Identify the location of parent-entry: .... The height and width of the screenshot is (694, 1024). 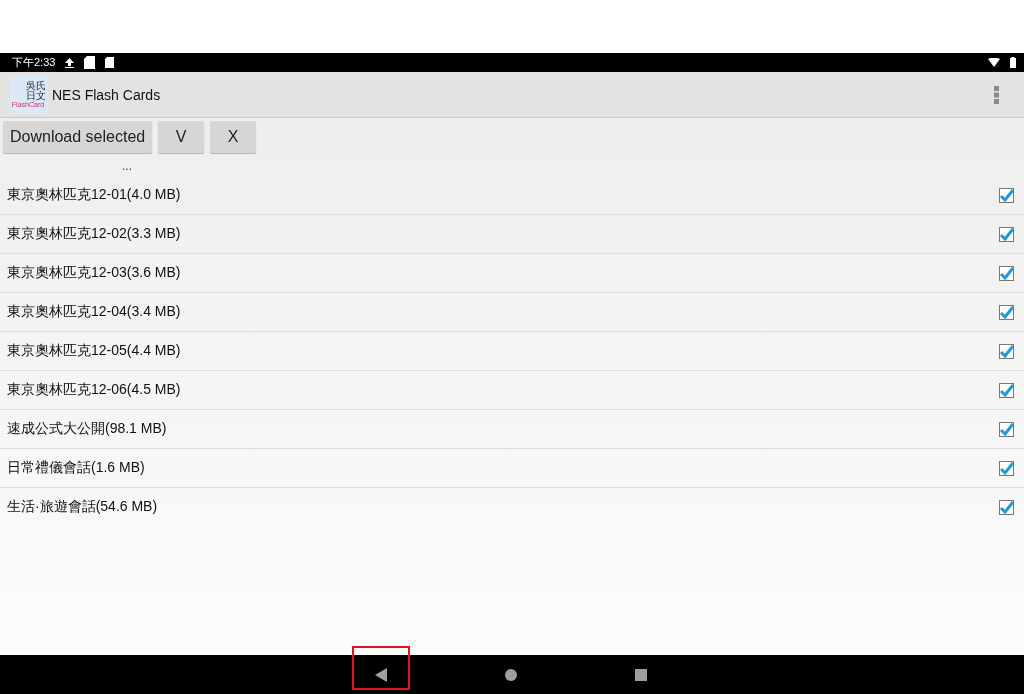
(512, 166).